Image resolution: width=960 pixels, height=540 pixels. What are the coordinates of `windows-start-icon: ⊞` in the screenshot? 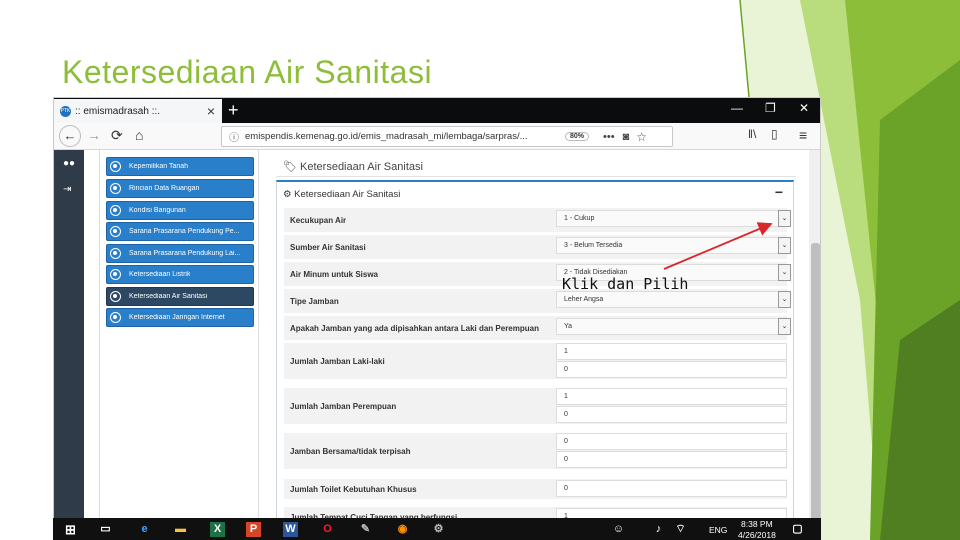 It's located at (70, 529).